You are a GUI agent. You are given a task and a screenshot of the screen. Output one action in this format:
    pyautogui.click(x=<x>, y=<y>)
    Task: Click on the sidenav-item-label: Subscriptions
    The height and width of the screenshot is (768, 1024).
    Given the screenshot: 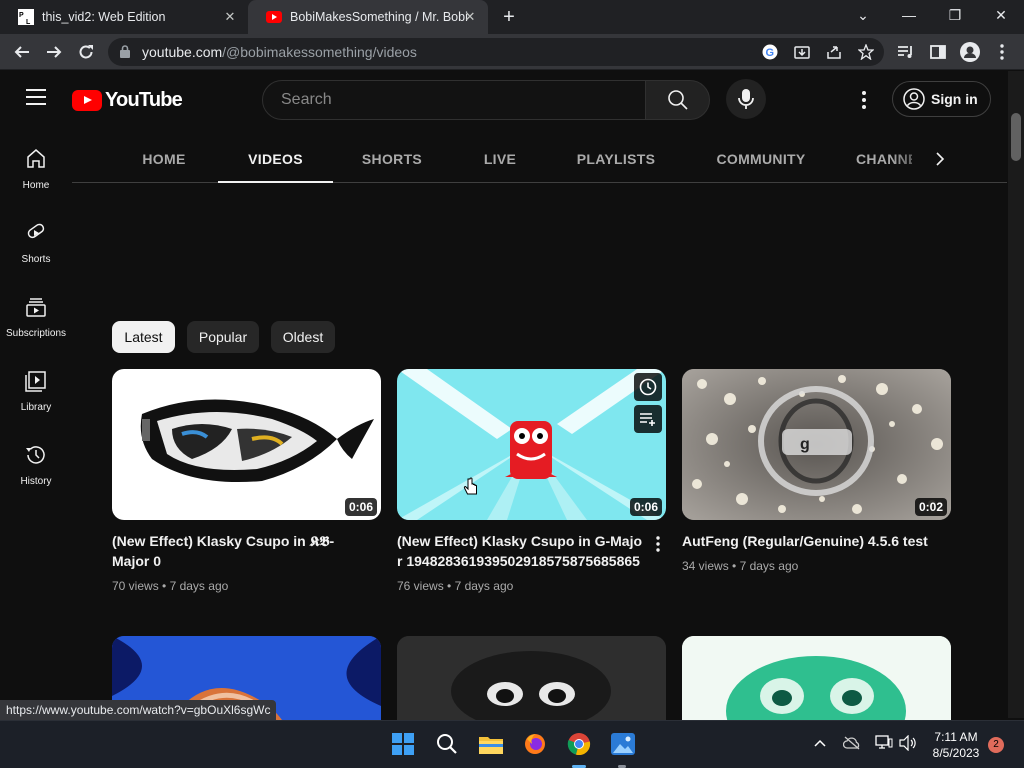 What is the action you would take?
    pyautogui.click(x=36, y=333)
    